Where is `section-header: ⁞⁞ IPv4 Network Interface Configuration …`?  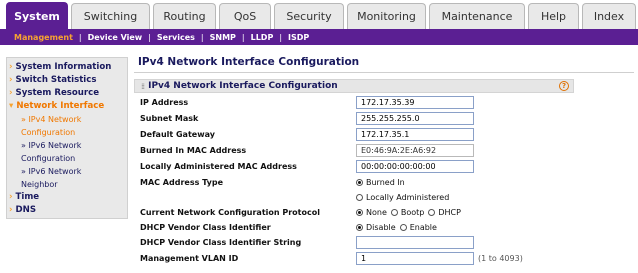
section-header: ⁞⁞ IPv4 Network Interface Configuration … is located at coordinates (354, 86).